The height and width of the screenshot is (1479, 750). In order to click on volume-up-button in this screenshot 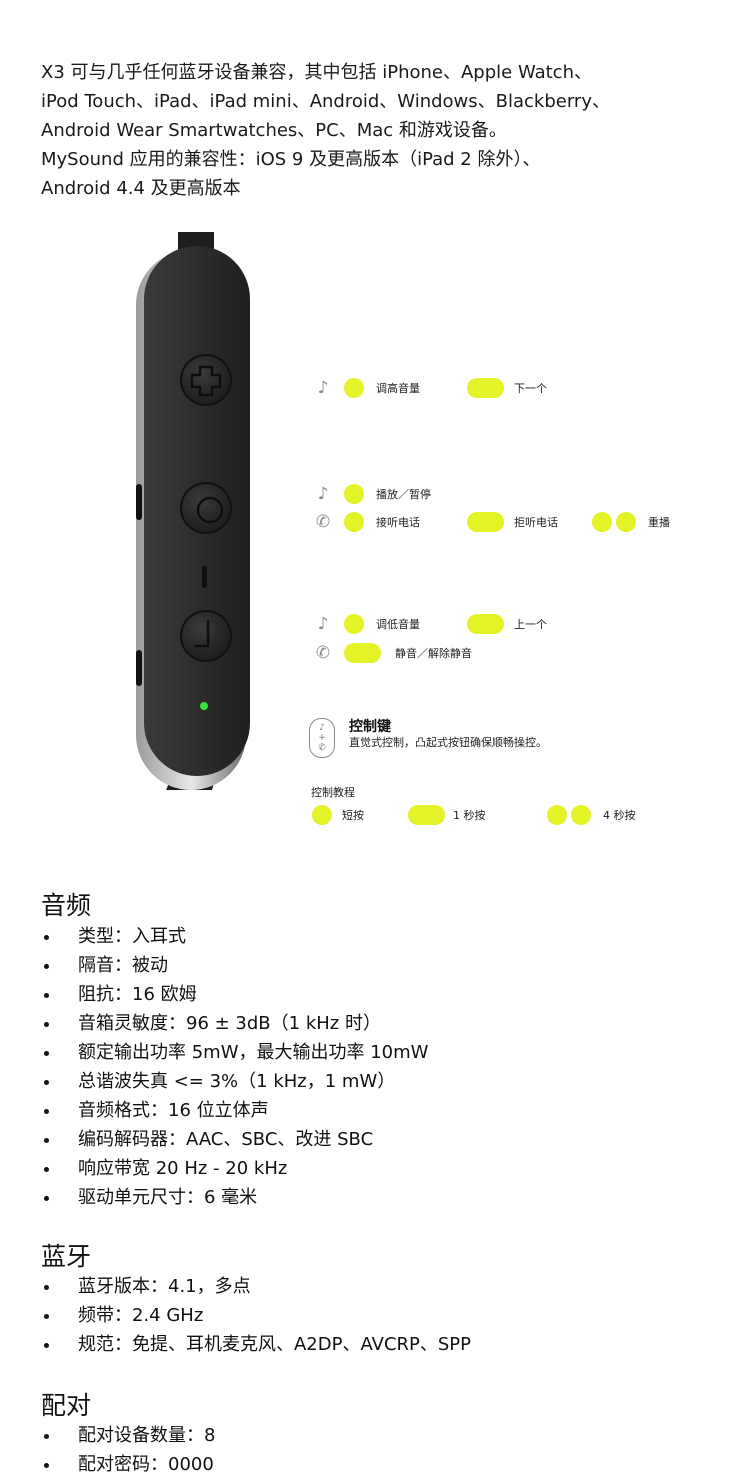, I will do `click(206, 380)`.